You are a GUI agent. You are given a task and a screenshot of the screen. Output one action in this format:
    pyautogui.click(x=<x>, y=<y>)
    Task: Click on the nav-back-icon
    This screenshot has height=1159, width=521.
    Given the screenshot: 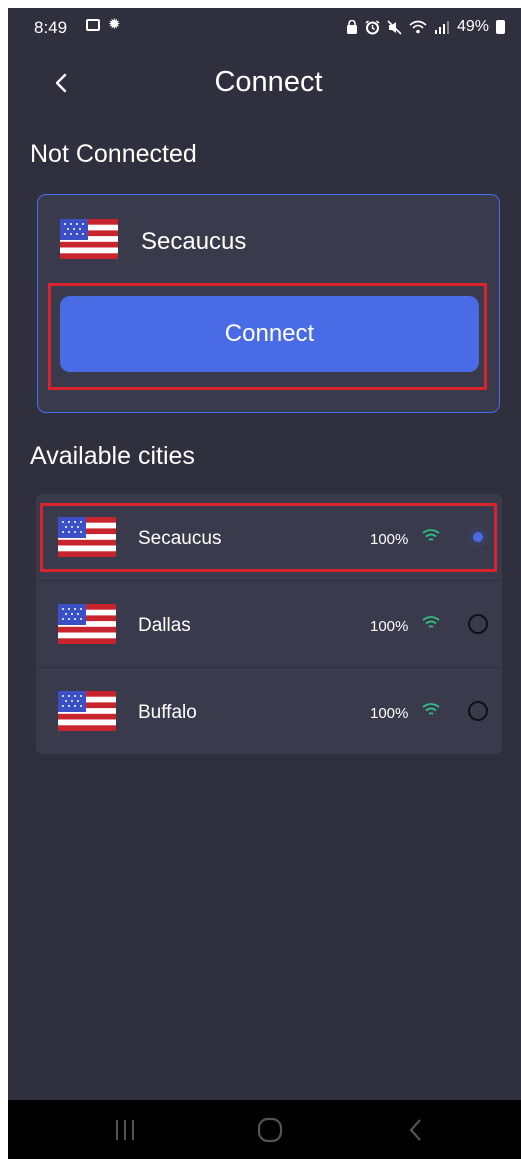 What is the action you would take?
    pyautogui.click(x=416, y=1130)
    